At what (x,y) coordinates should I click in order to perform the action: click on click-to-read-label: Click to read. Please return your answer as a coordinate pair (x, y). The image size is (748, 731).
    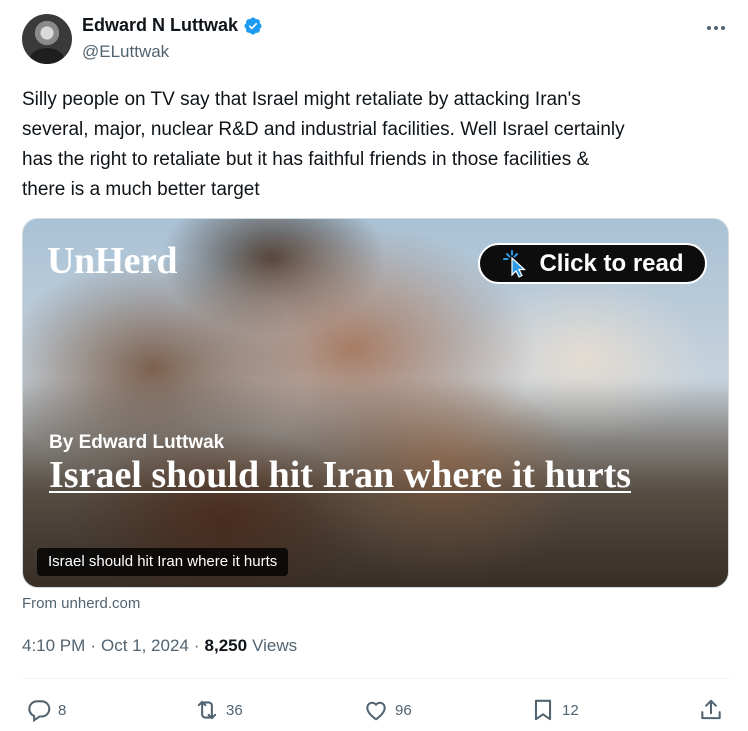
    Looking at the image, I should click on (611, 263).